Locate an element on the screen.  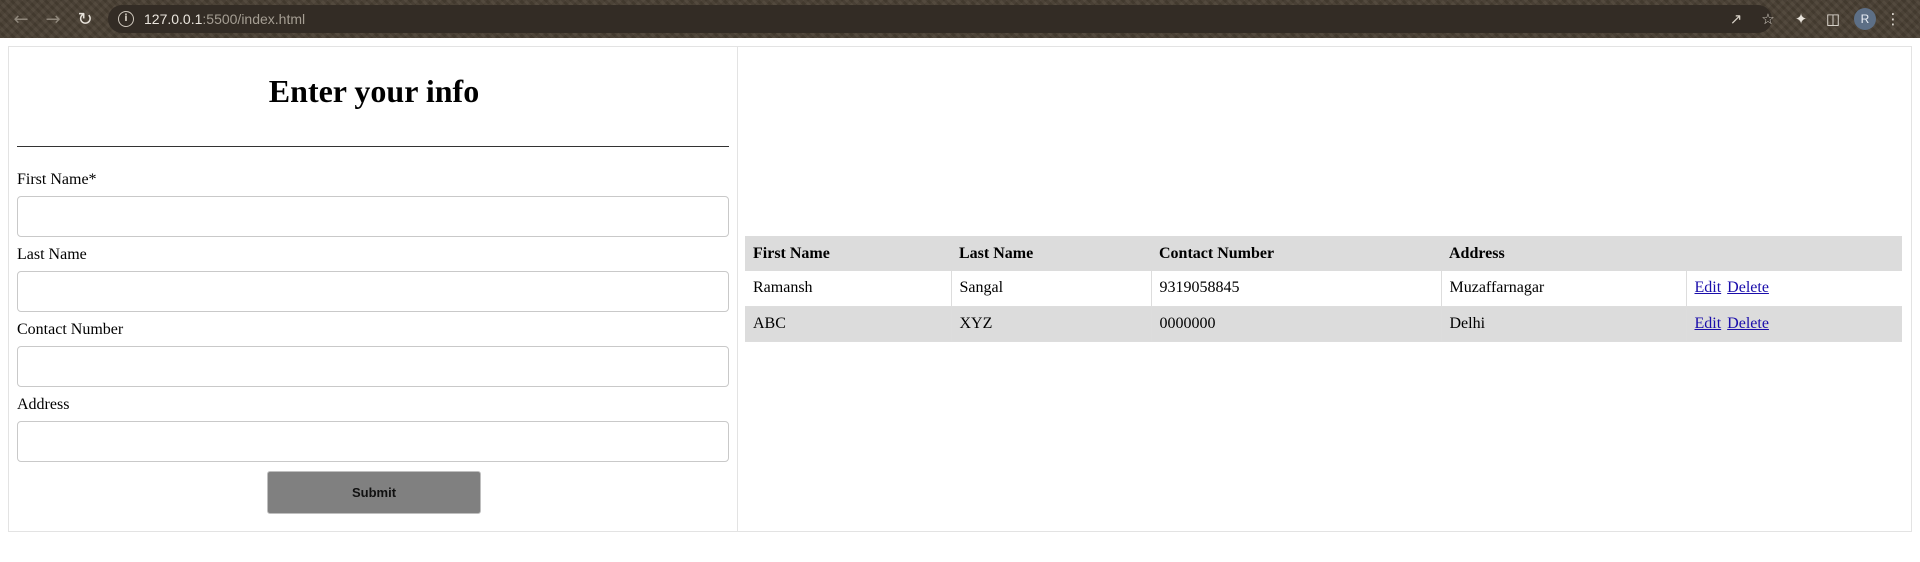
header-contact-number: Contact Number is located at coordinates (1296, 253).